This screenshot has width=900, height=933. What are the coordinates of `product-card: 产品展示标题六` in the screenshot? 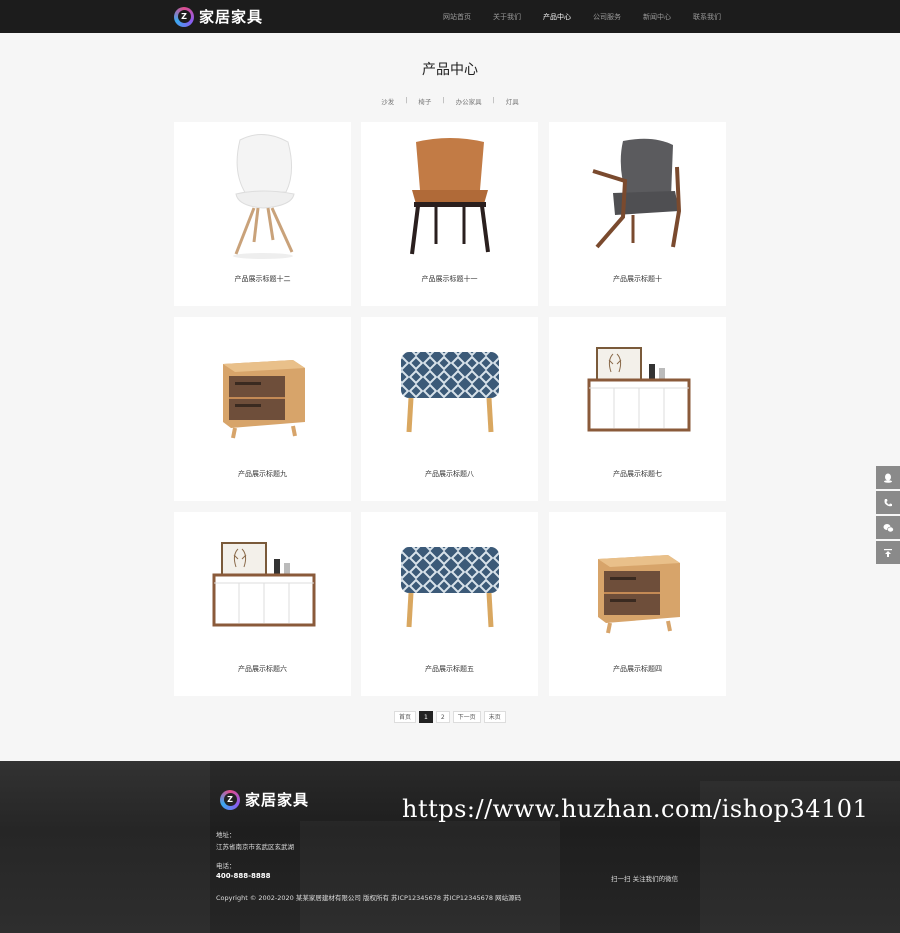 It's located at (262, 604).